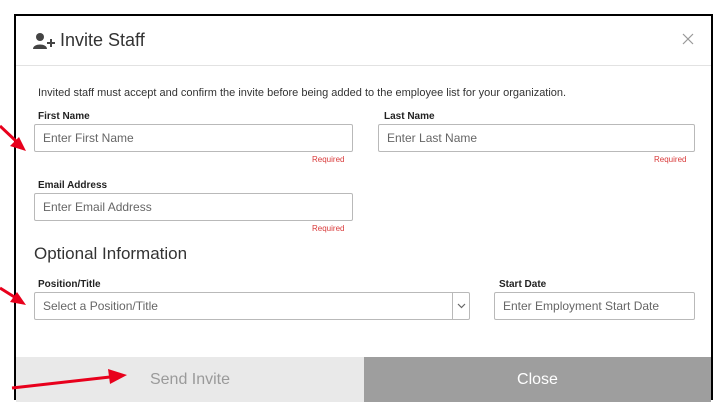 This screenshot has width=713, height=402. Describe the element at coordinates (69, 284) in the screenshot. I see `position-label: Position/Title` at that location.